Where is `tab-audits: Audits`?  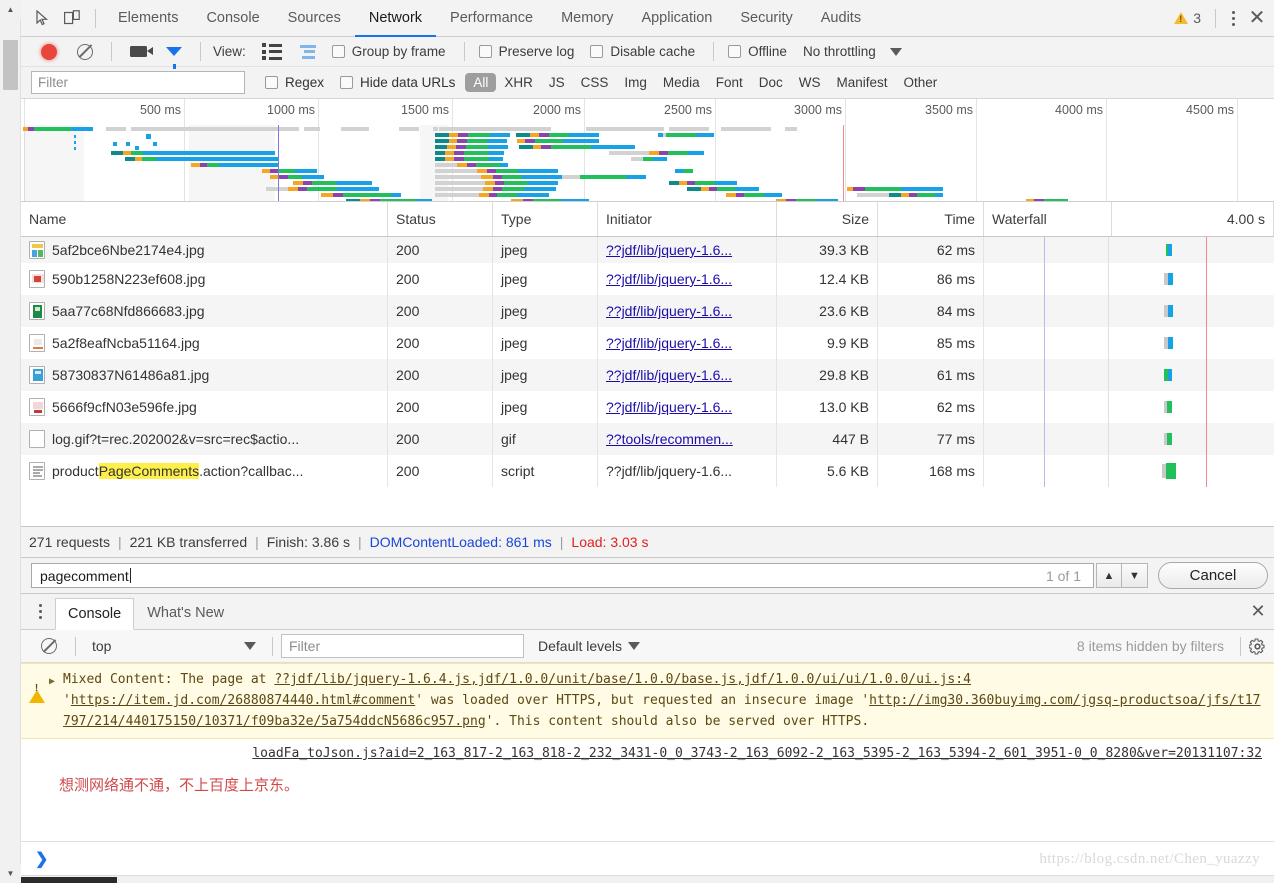
tab-audits: Audits is located at coordinates (841, 18).